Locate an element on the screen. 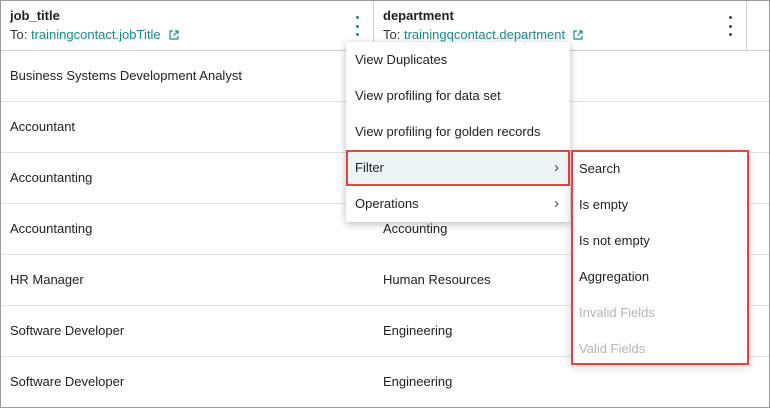  menu-item-label: View Duplicates is located at coordinates (401, 59).